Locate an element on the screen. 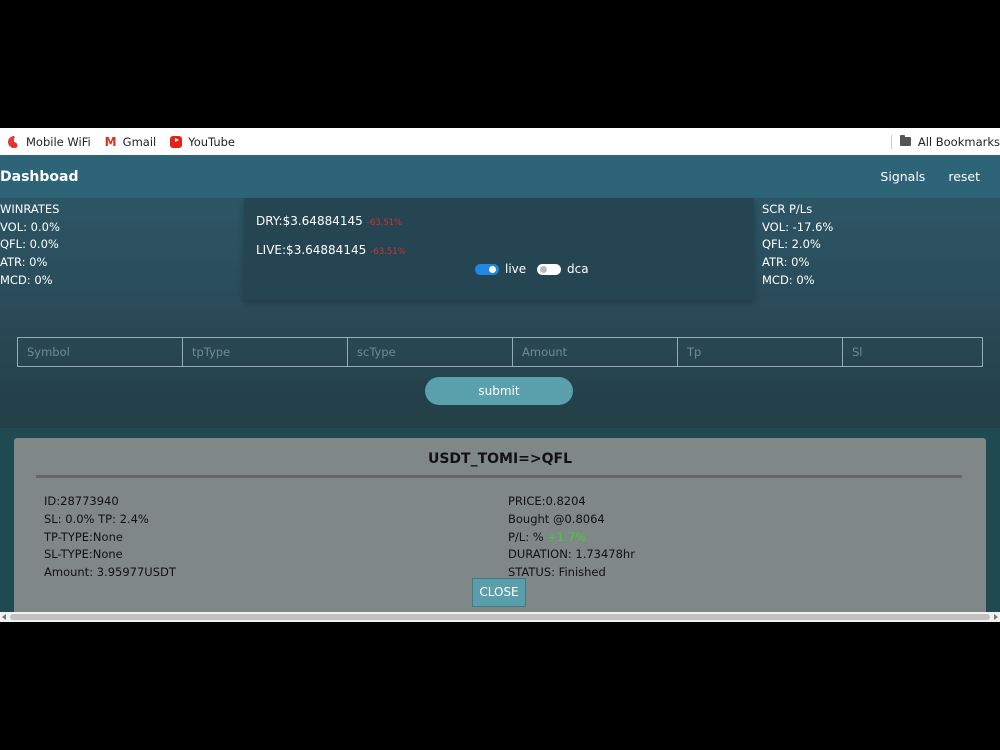 This screenshot has width=1000, height=750. trade-pl: P/L: % +1.7% is located at coordinates (571, 538).